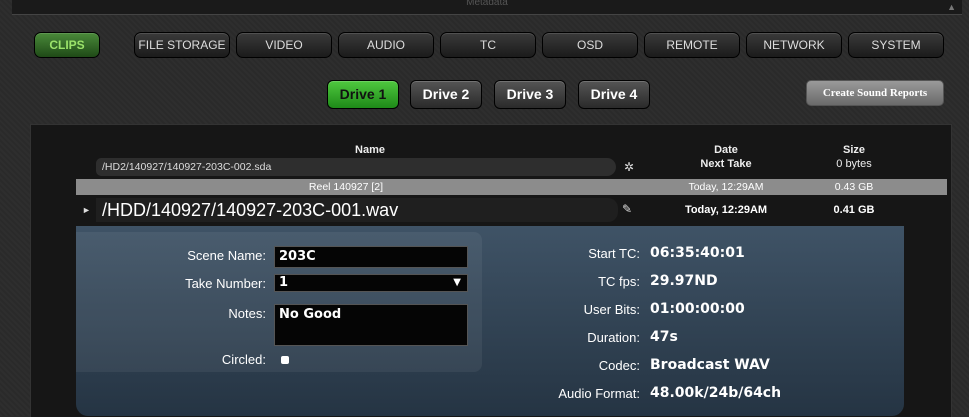  Describe the element at coordinates (386, 45) in the screenshot. I see `tab-audio: AUDIO` at that location.